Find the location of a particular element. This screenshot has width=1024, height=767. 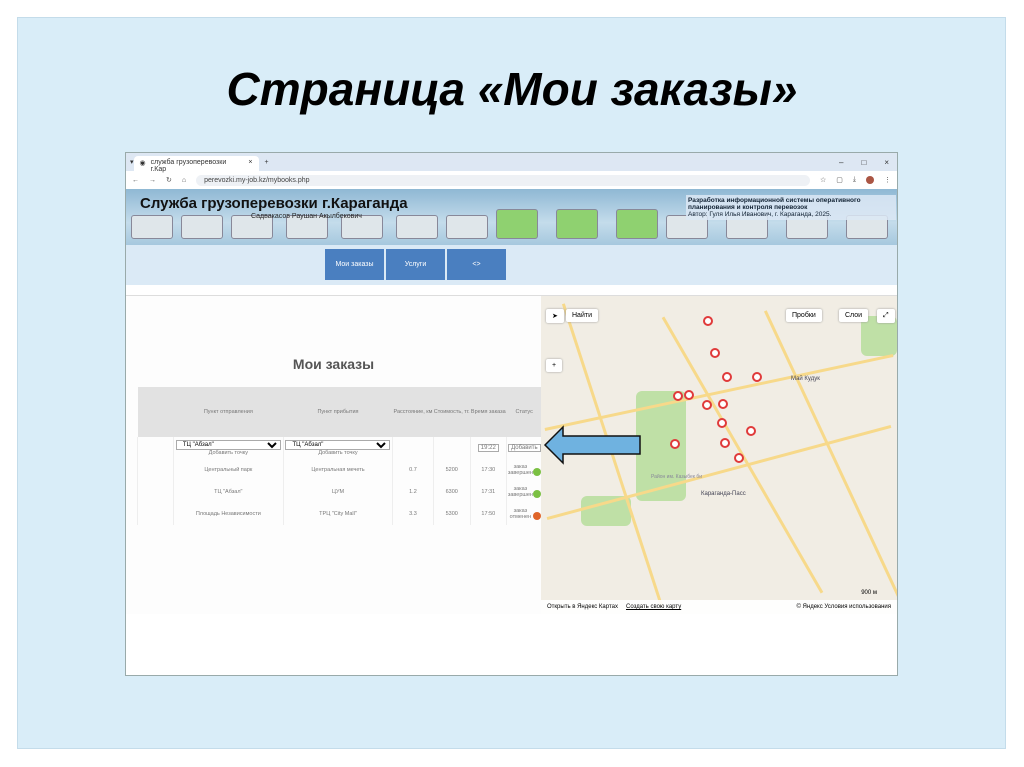

col-time: Время заказа is located at coordinates (488, 412).